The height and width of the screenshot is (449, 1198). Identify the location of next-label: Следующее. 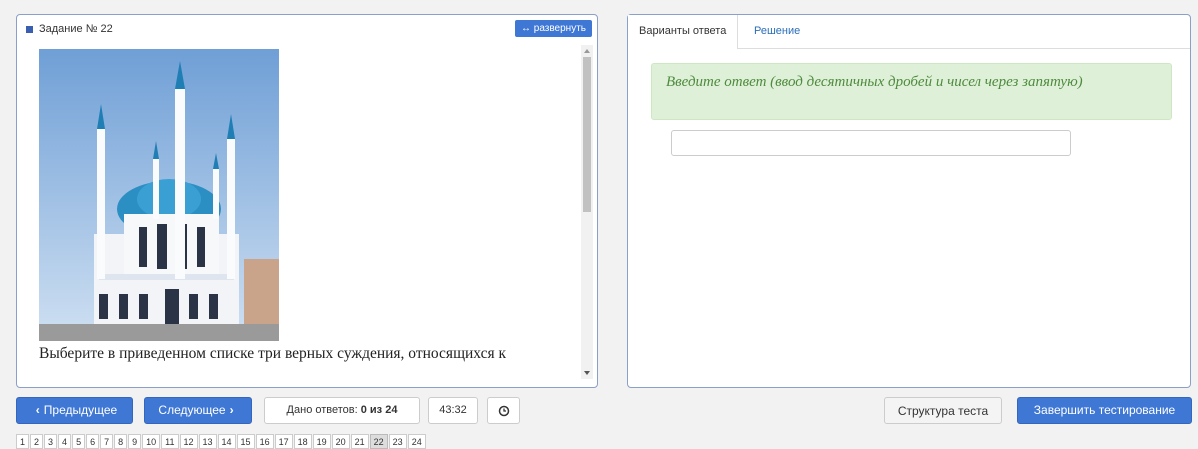
(192, 410).